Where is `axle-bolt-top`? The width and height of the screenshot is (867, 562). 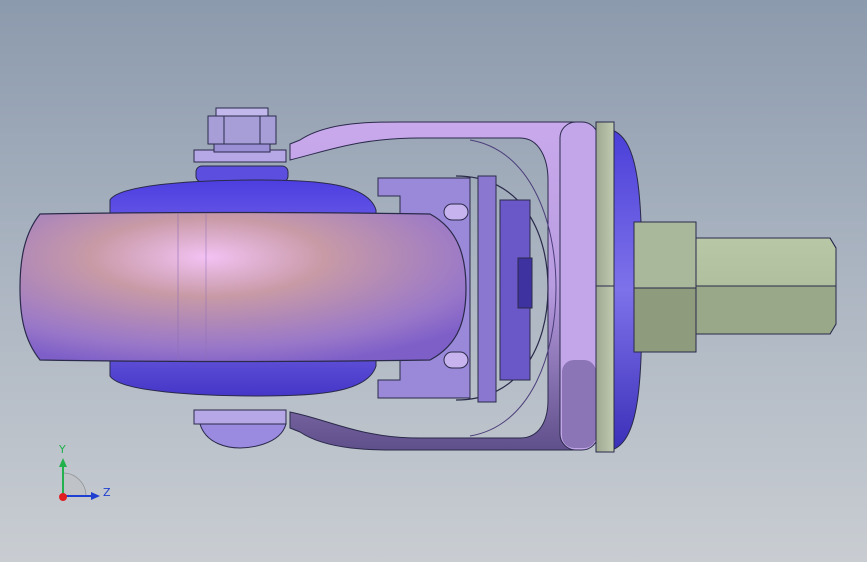
axle-bolt-top is located at coordinates (241, 145).